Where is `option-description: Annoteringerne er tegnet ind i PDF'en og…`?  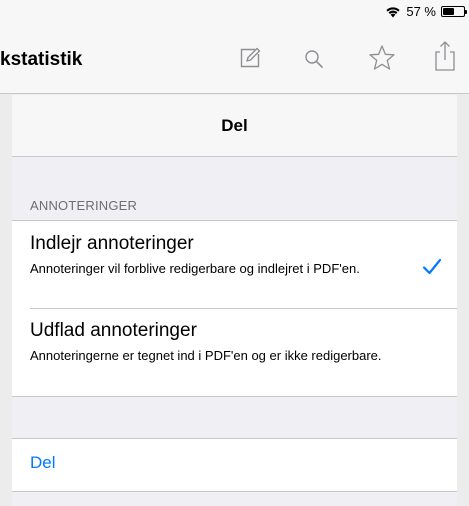 option-description: Annoteringerne er tegnet ind i PDF'en og… is located at coordinates (206, 355).